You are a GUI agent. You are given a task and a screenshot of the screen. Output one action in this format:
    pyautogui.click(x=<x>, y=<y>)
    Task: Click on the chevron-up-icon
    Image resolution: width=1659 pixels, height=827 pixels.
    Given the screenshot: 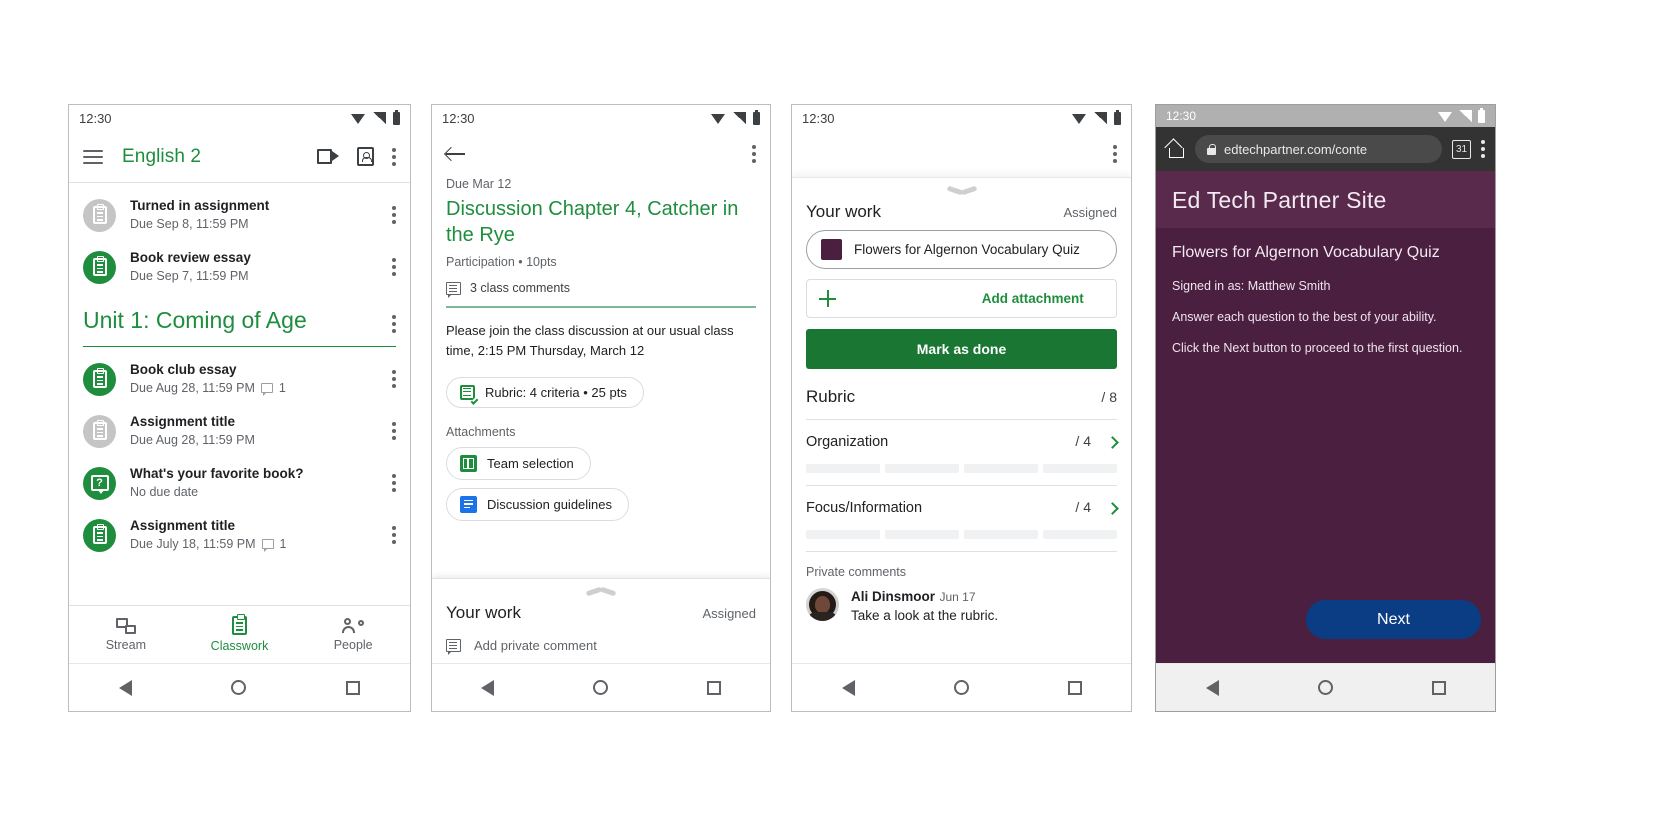 What is the action you would take?
    pyautogui.click(x=601, y=592)
    